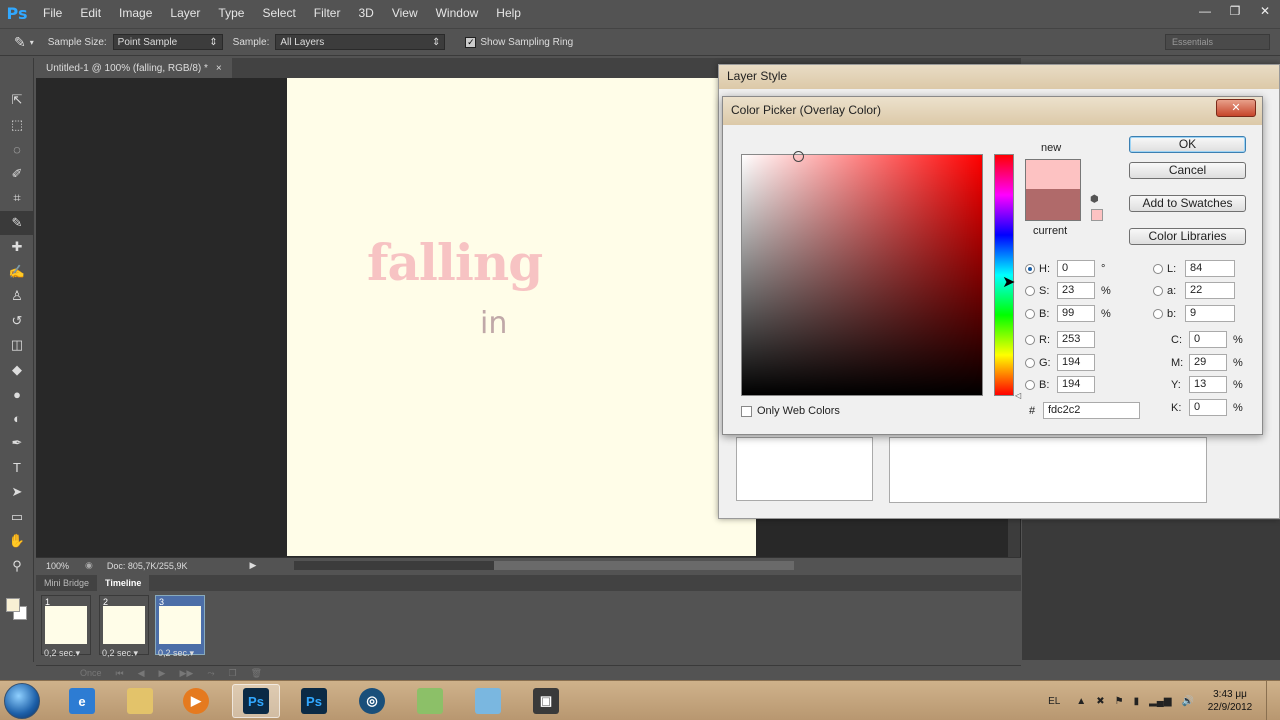  Describe the element at coordinates (1265, 11) in the screenshot. I see `close-button: ✕` at that location.